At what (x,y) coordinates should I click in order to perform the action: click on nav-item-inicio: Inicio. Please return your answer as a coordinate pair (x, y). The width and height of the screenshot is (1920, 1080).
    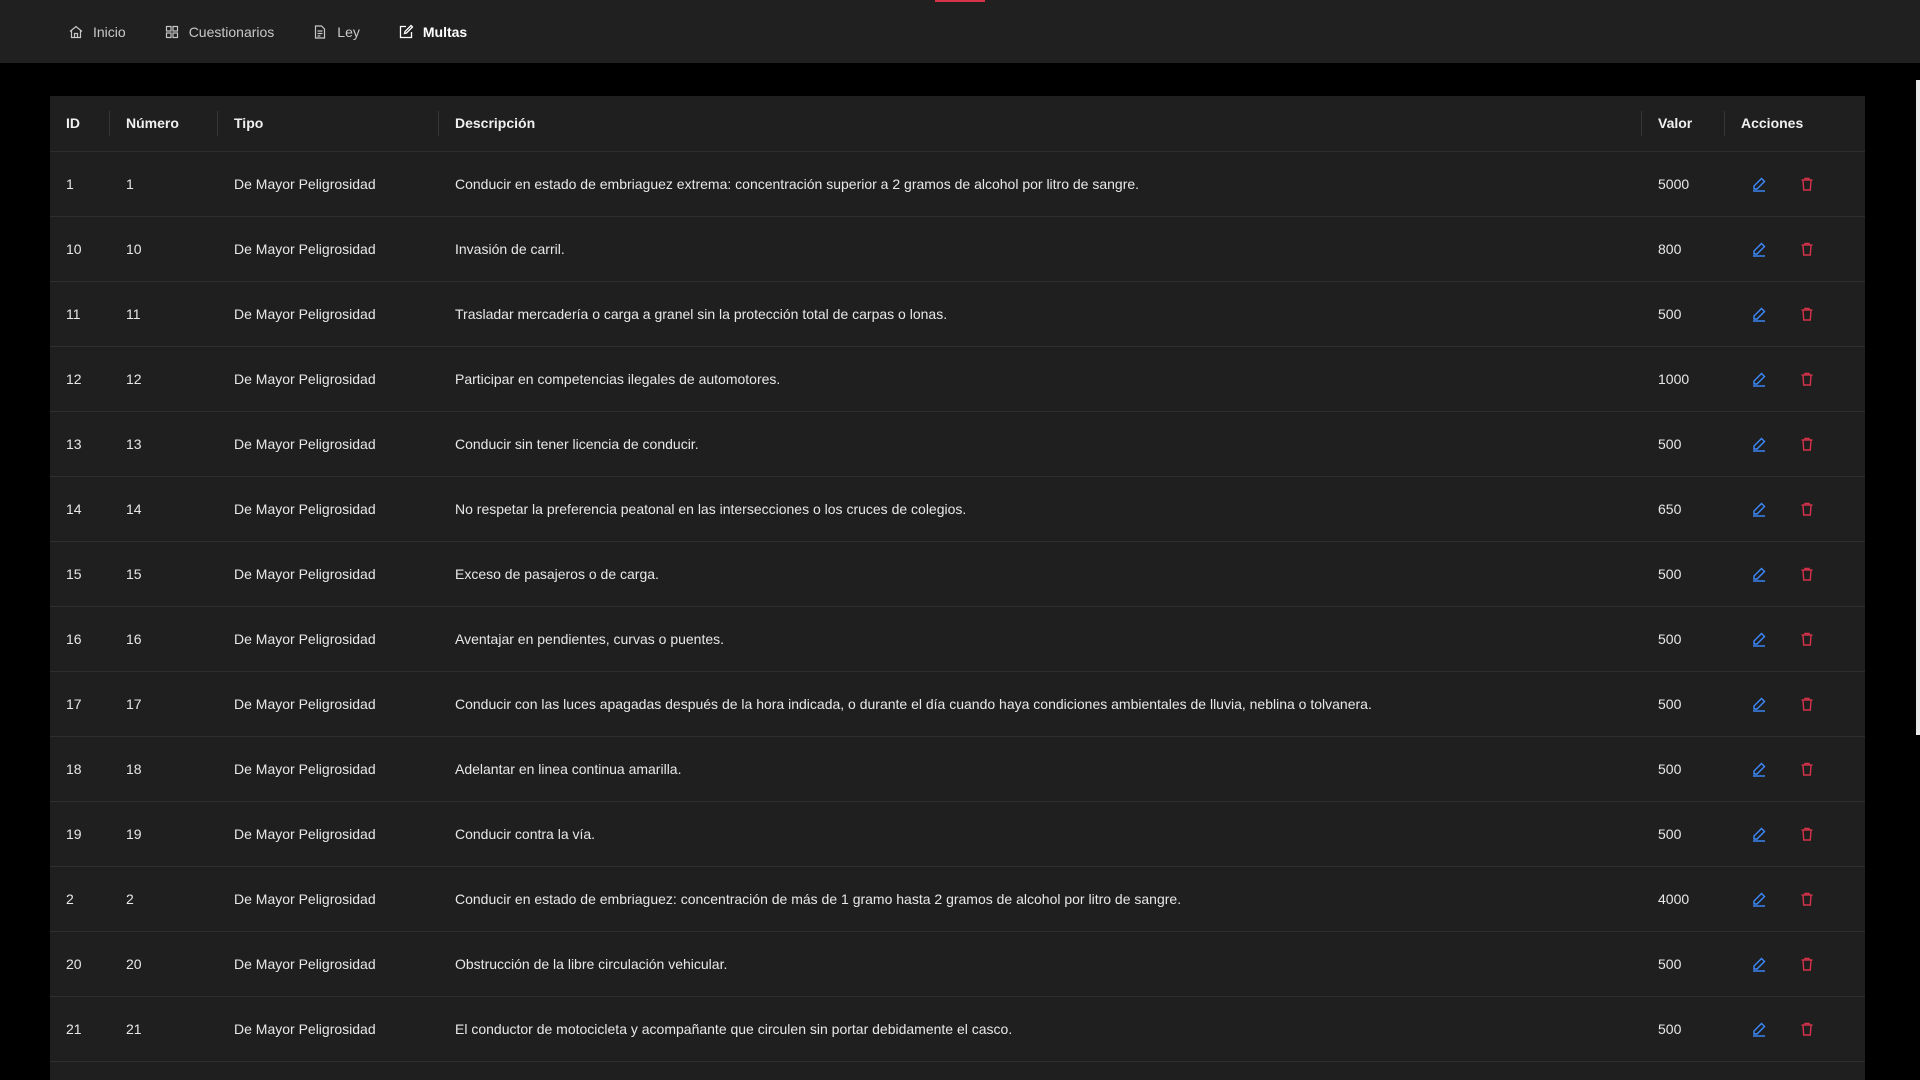
    Looking at the image, I should click on (97, 32).